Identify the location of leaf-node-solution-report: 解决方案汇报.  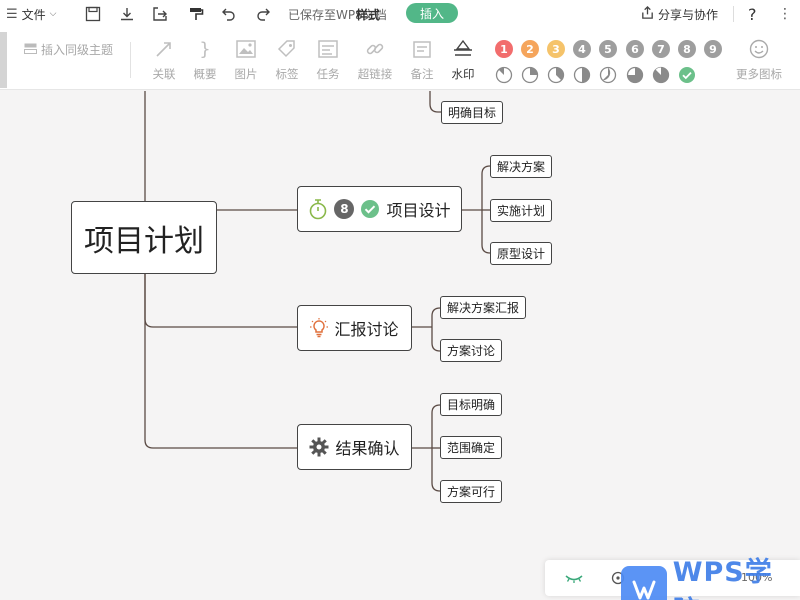
(483, 307).